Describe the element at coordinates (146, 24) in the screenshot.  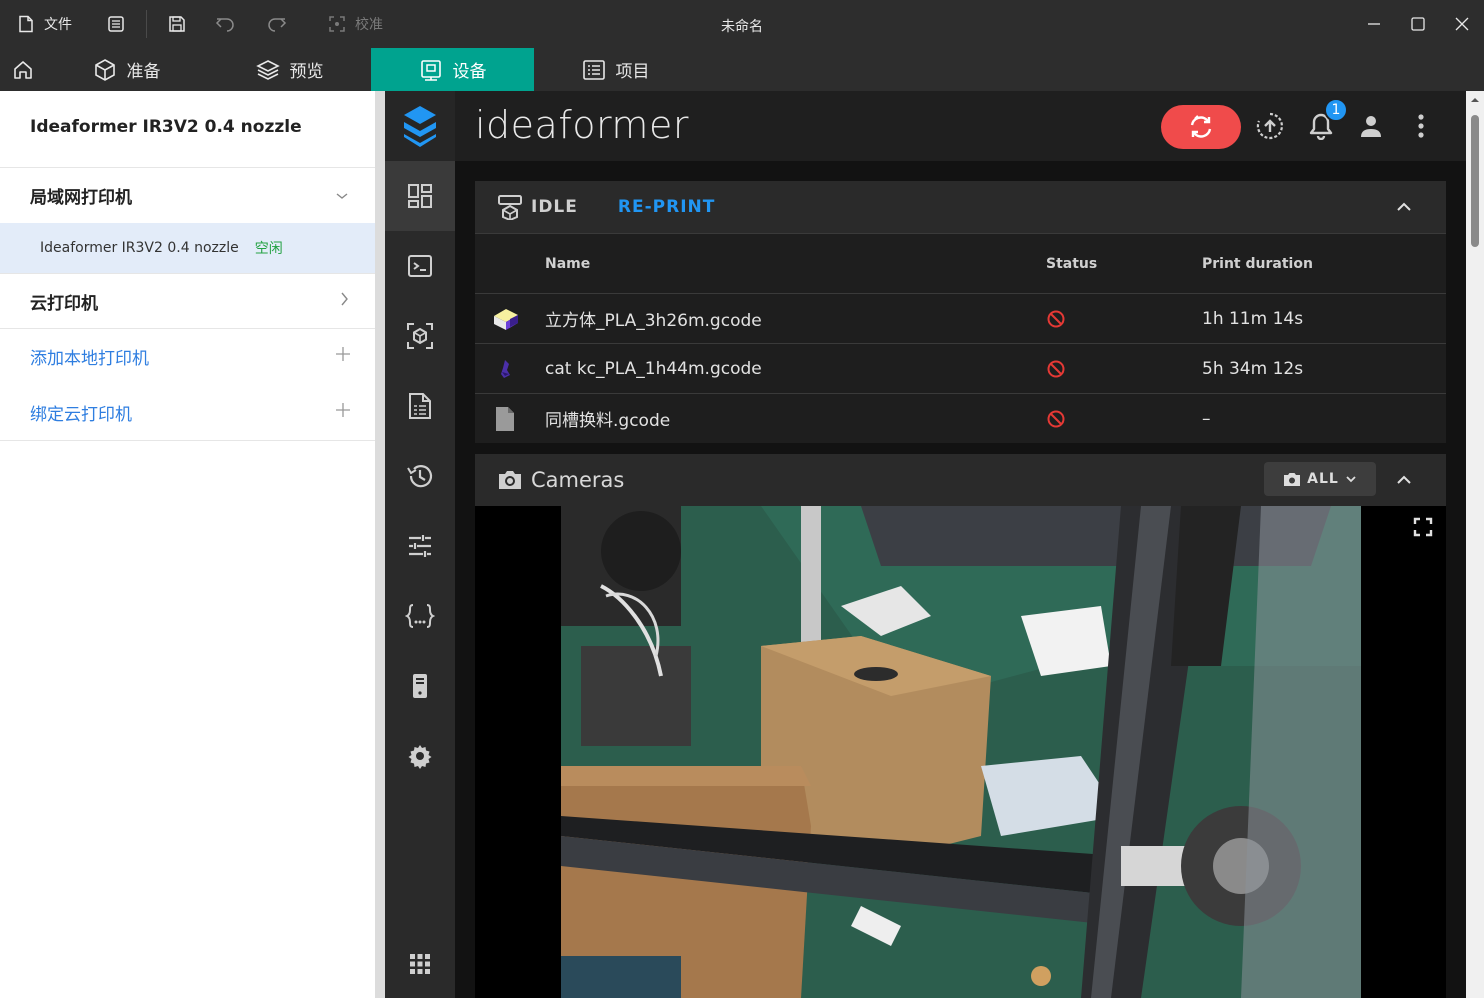
I see `toolbar-divider` at that location.